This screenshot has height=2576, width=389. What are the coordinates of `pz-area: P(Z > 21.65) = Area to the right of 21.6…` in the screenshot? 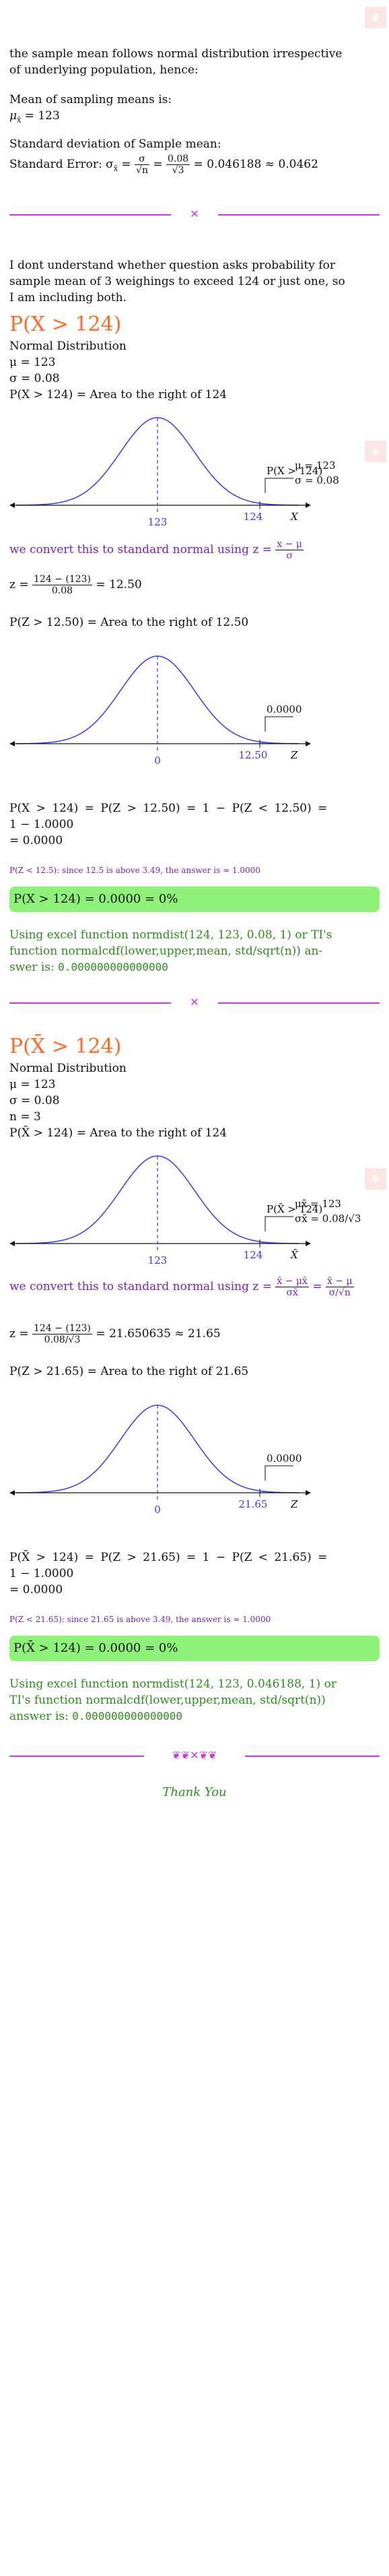 It's located at (129, 1371).